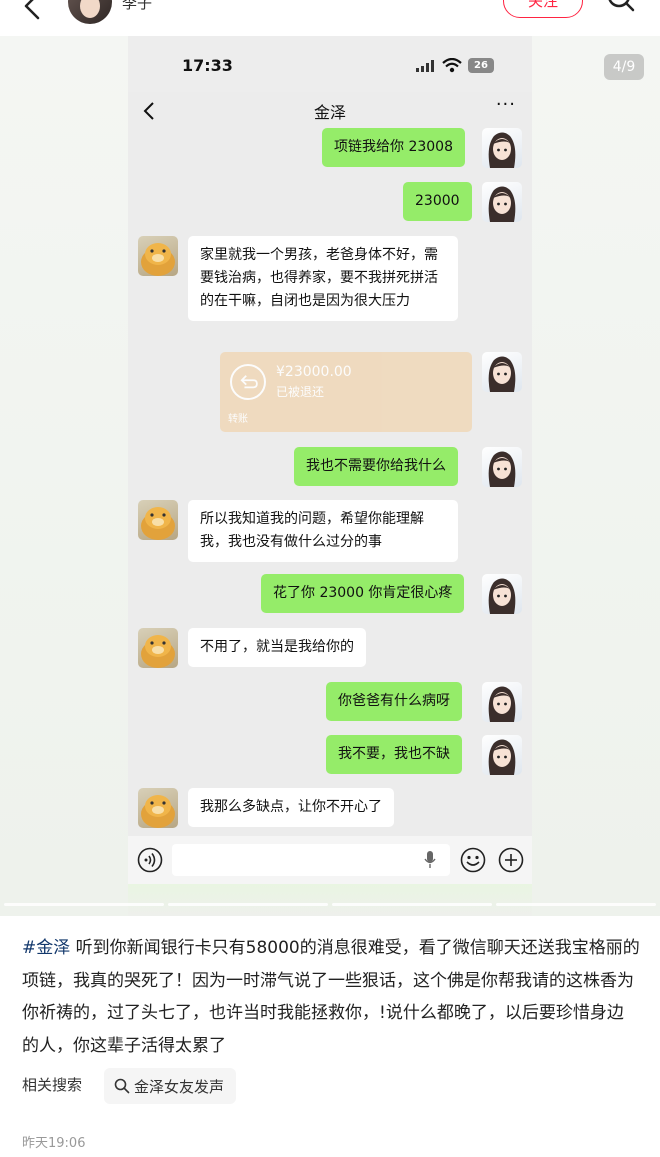 Image resolution: width=660 pixels, height=1157 pixels. What do you see at coordinates (346, 392) in the screenshot?
I see `transfer-card: ¥23000.00 已被退还 转账` at bounding box center [346, 392].